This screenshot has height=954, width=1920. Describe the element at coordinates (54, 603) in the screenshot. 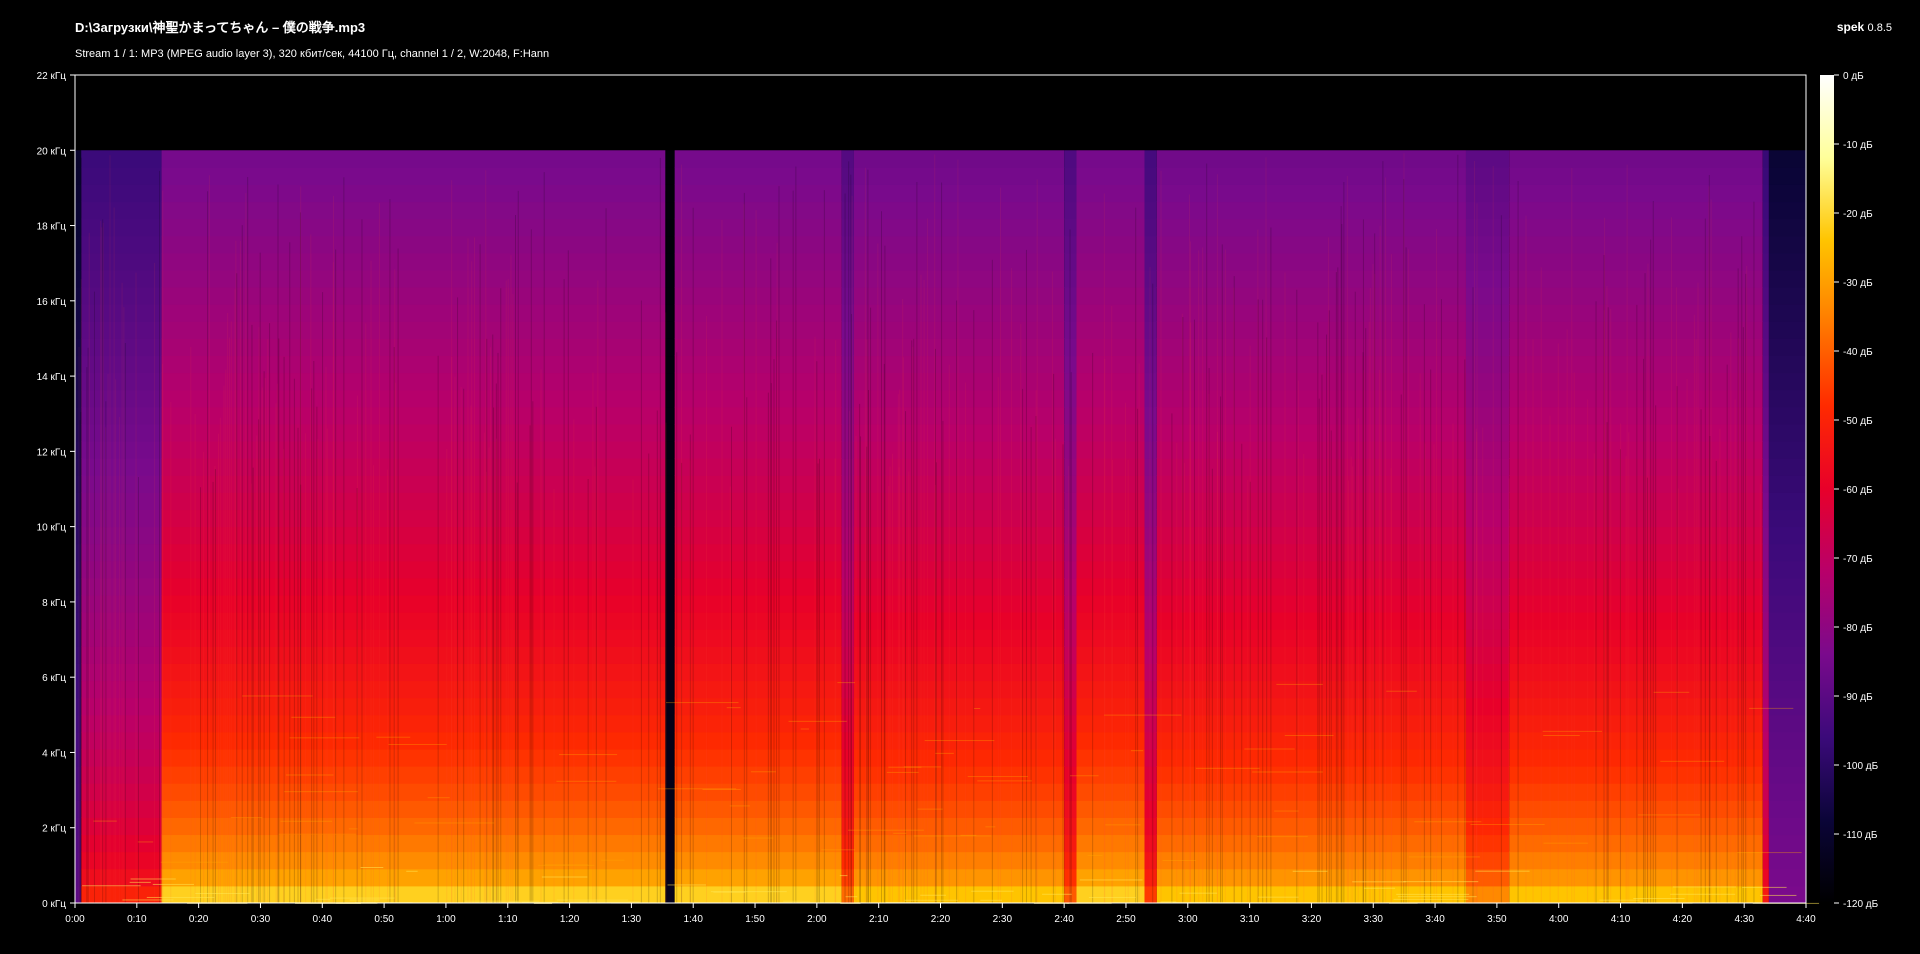

I see `y-tick-label: 8 кГц` at that location.